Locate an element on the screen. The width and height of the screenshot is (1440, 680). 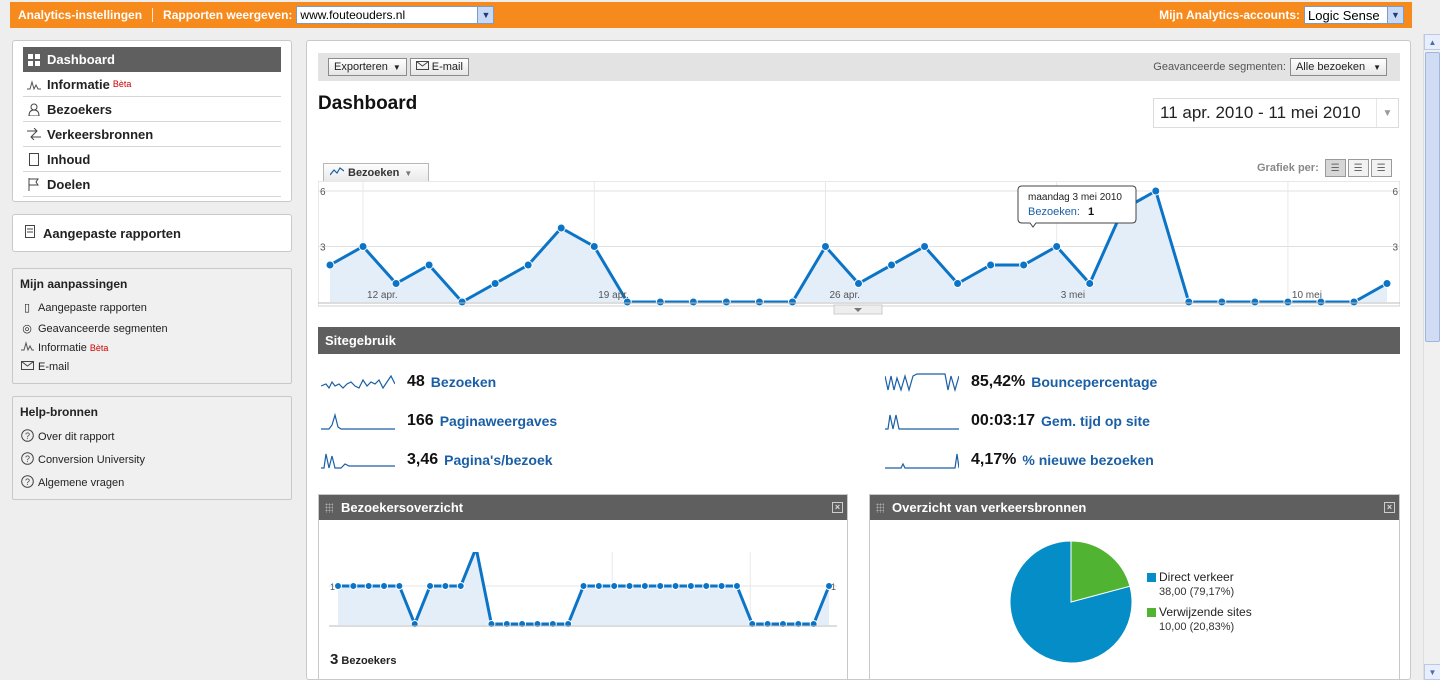
stat-visits: 48 Bezoeken is located at coordinates (408, 382).